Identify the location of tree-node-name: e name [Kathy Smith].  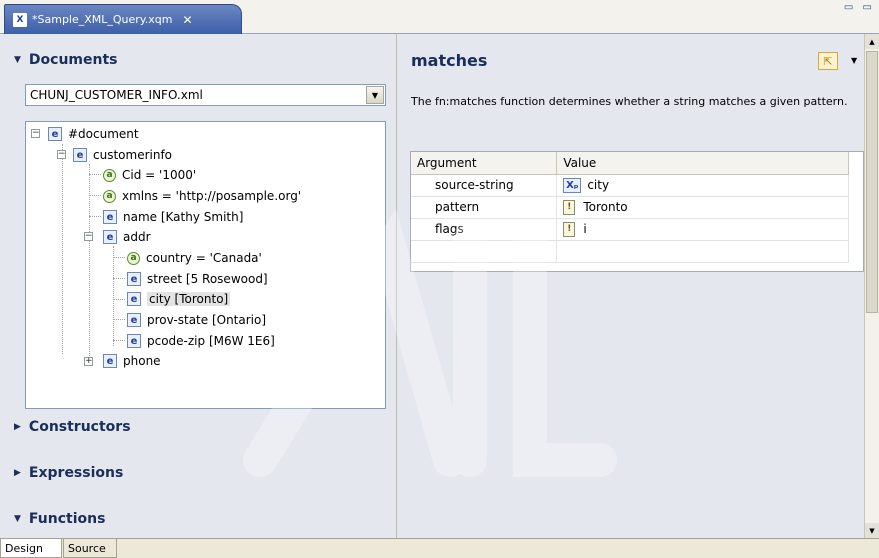
(173, 217).